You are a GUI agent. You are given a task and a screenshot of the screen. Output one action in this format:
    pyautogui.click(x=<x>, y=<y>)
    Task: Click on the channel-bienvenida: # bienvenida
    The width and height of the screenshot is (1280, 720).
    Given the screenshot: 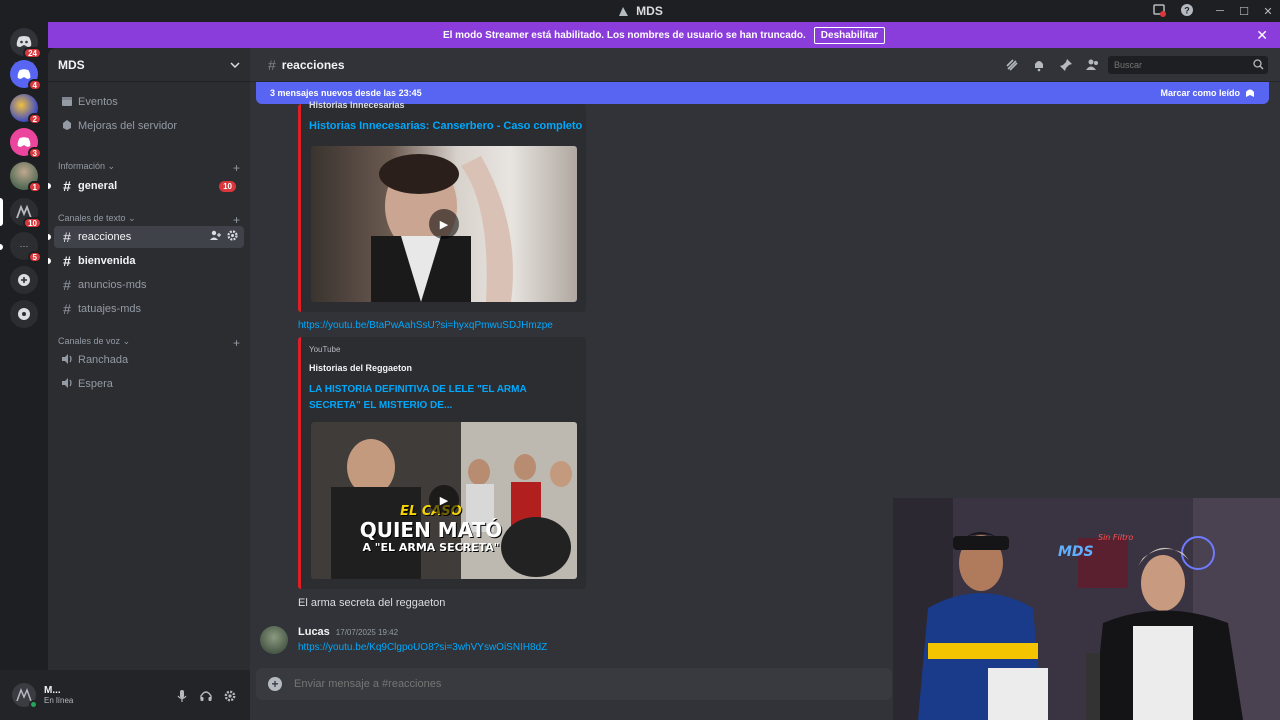 What is the action you would take?
    pyautogui.click(x=146, y=261)
    